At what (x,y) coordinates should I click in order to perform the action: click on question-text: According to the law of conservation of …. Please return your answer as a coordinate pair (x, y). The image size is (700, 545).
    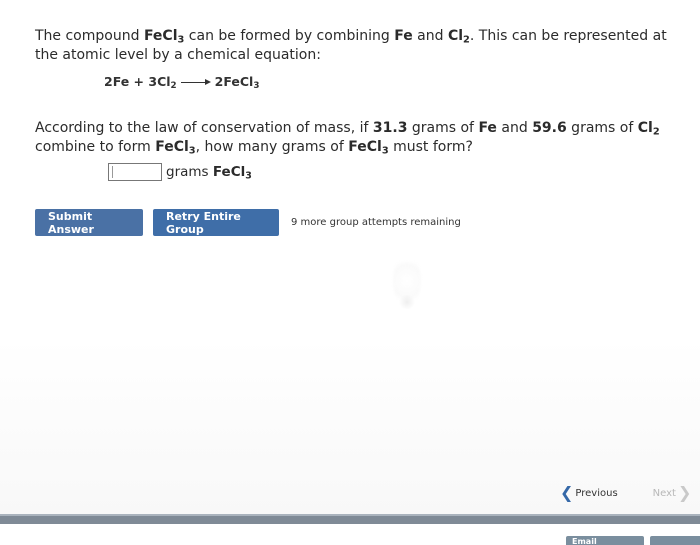
    Looking at the image, I should click on (362, 138).